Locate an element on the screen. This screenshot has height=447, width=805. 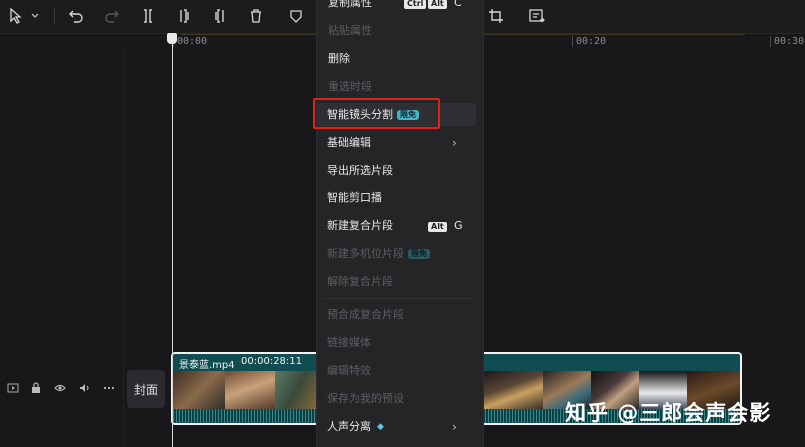
export-frame-icon is located at coordinates (537, 16).